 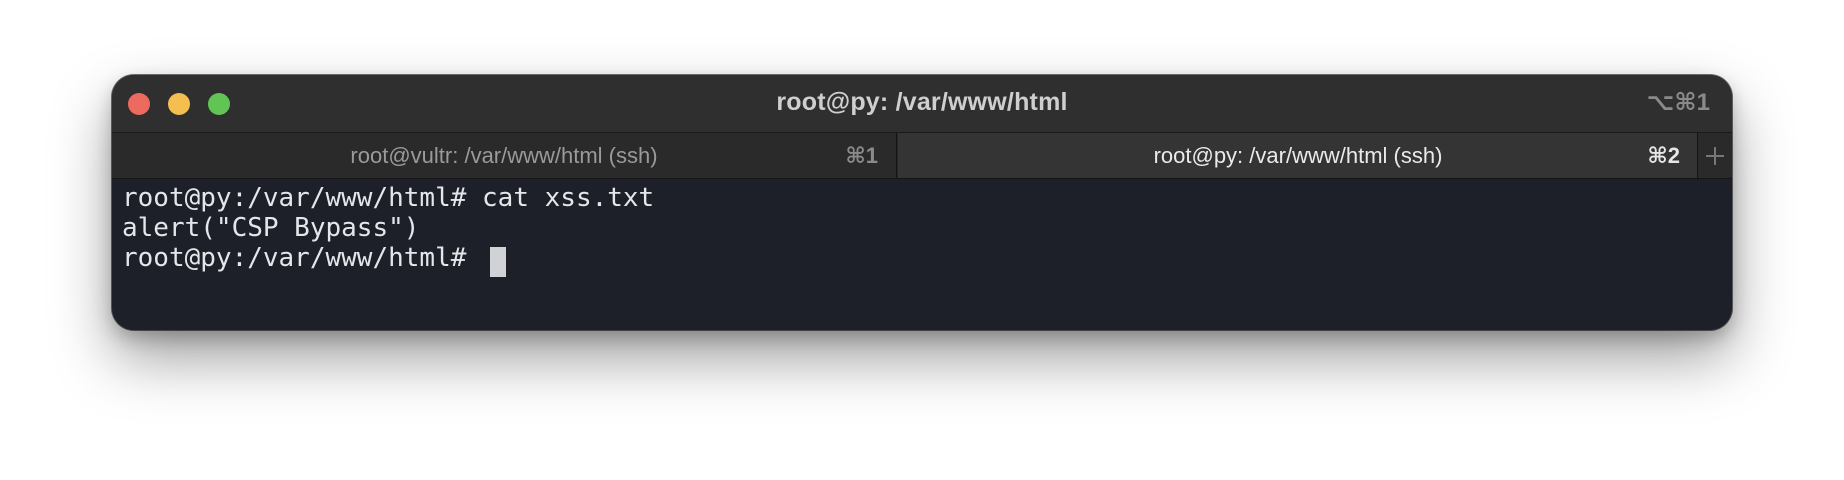 I want to click on new-tab-button, so click(x=1714, y=155).